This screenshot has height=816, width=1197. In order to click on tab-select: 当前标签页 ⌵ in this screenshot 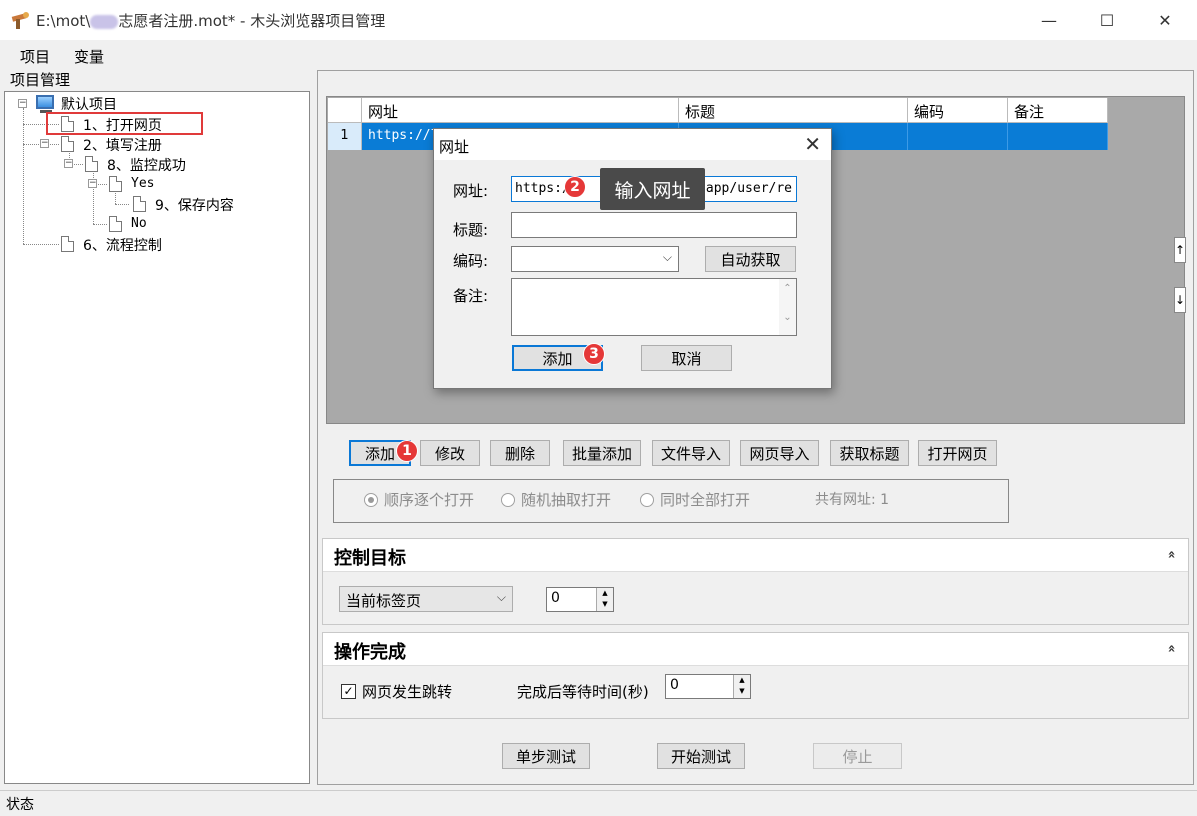, I will do `click(426, 599)`.